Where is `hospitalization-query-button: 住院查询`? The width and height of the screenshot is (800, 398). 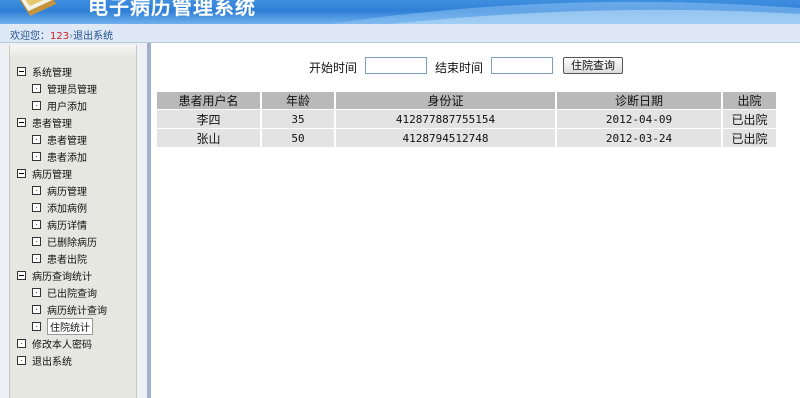 hospitalization-query-button: 住院查询 is located at coordinates (593, 65).